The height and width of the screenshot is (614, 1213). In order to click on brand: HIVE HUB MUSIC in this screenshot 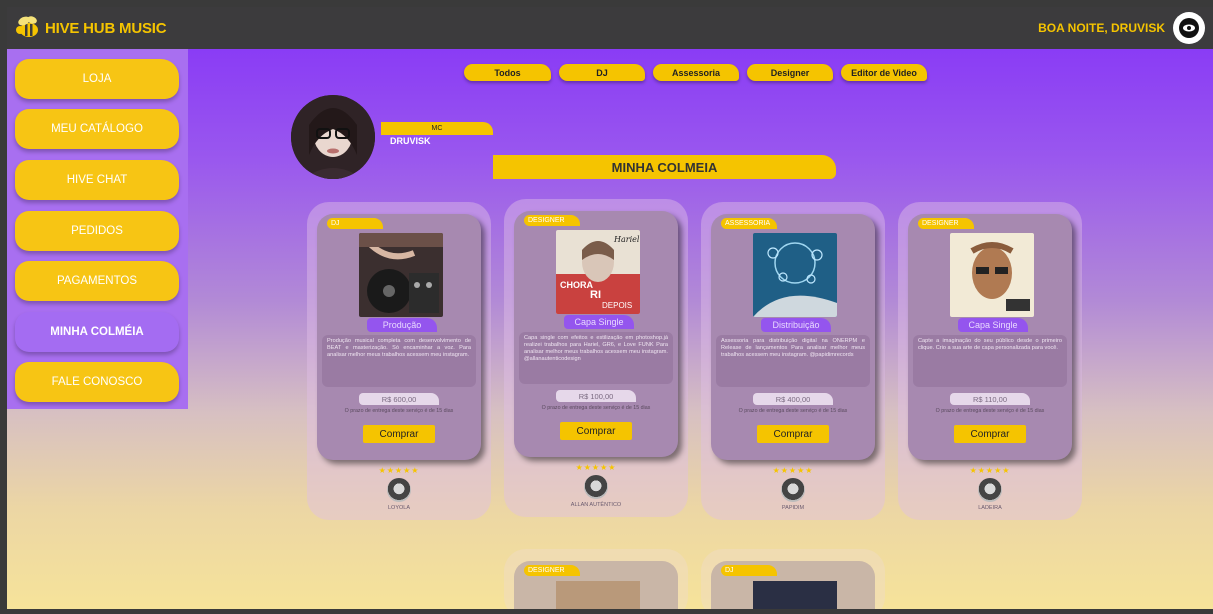, I will do `click(90, 28)`.